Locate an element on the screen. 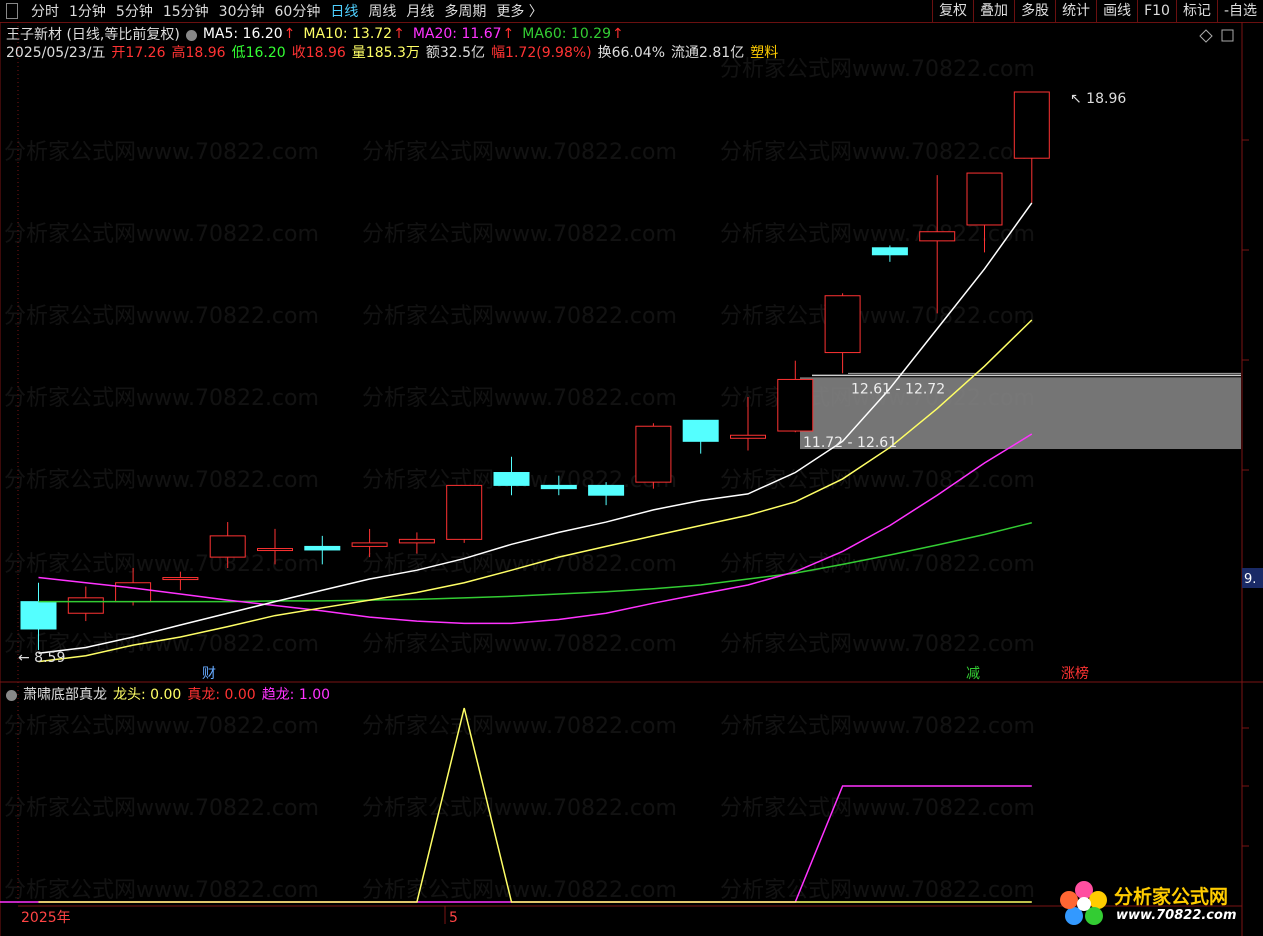 This screenshot has width=1263, height=936. price-axis-value: 9. is located at coordinates (1250, 579).